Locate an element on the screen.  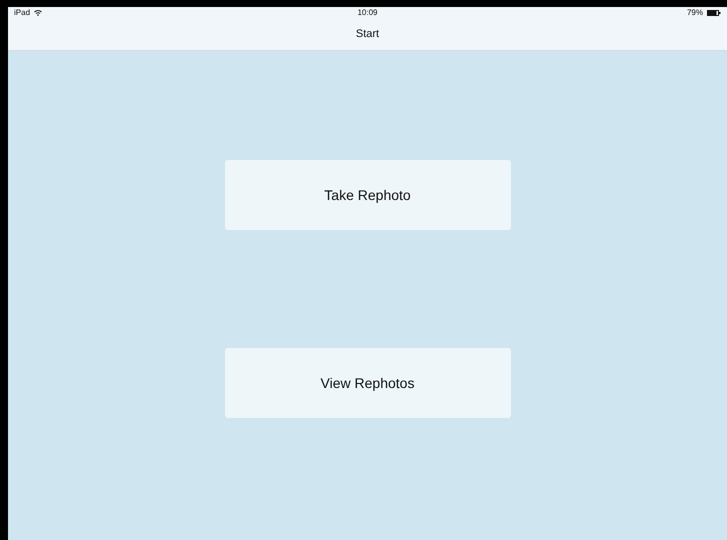
menu-button: Take Rephoto is located at coordinates (367, 195).